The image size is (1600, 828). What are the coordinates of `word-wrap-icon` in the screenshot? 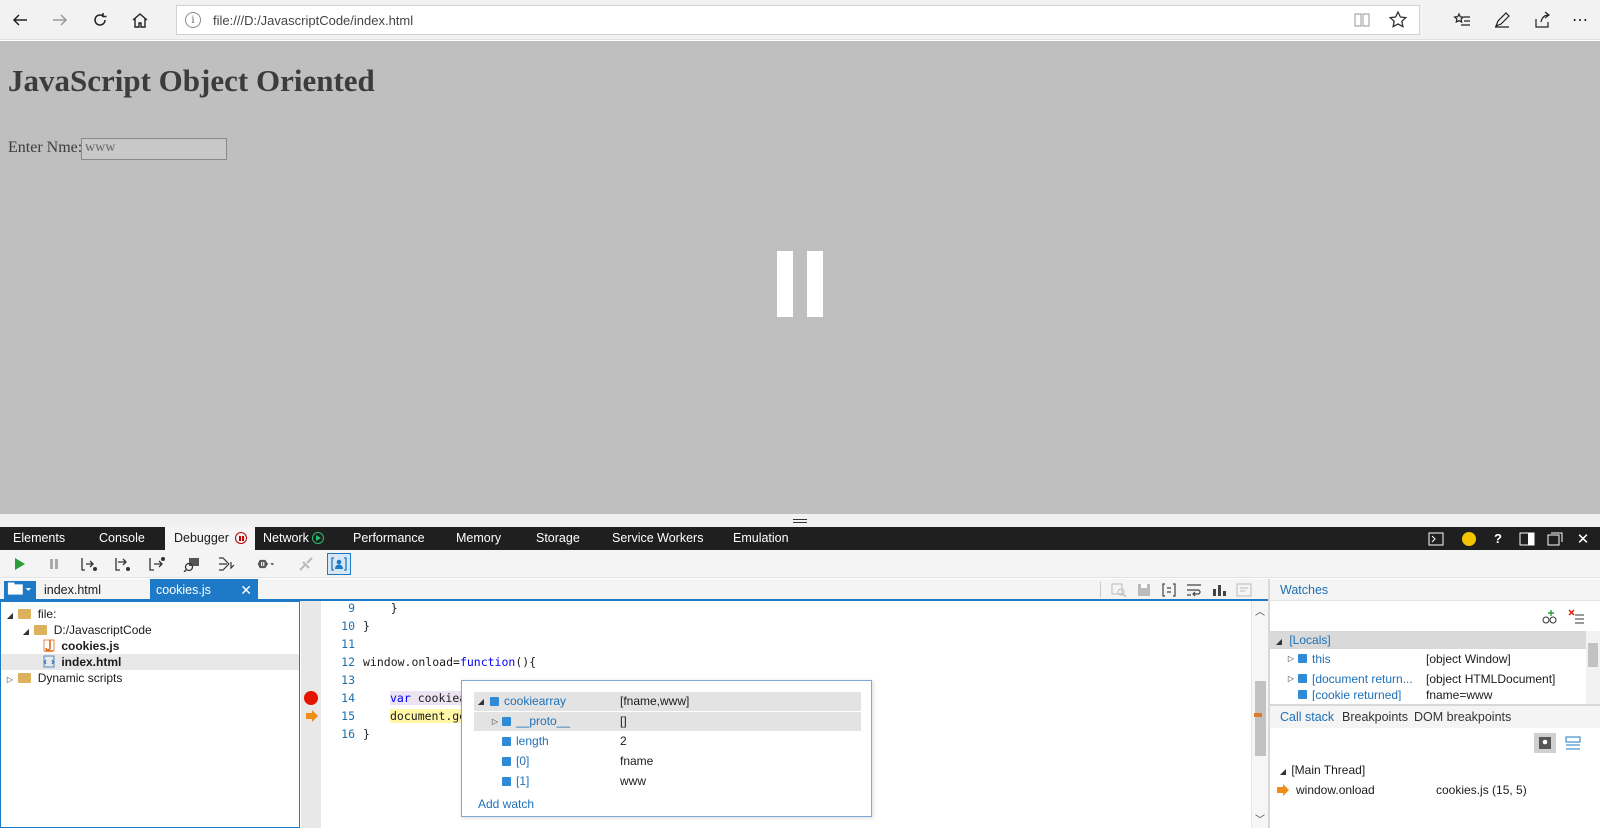 It's located at (1194, 590).